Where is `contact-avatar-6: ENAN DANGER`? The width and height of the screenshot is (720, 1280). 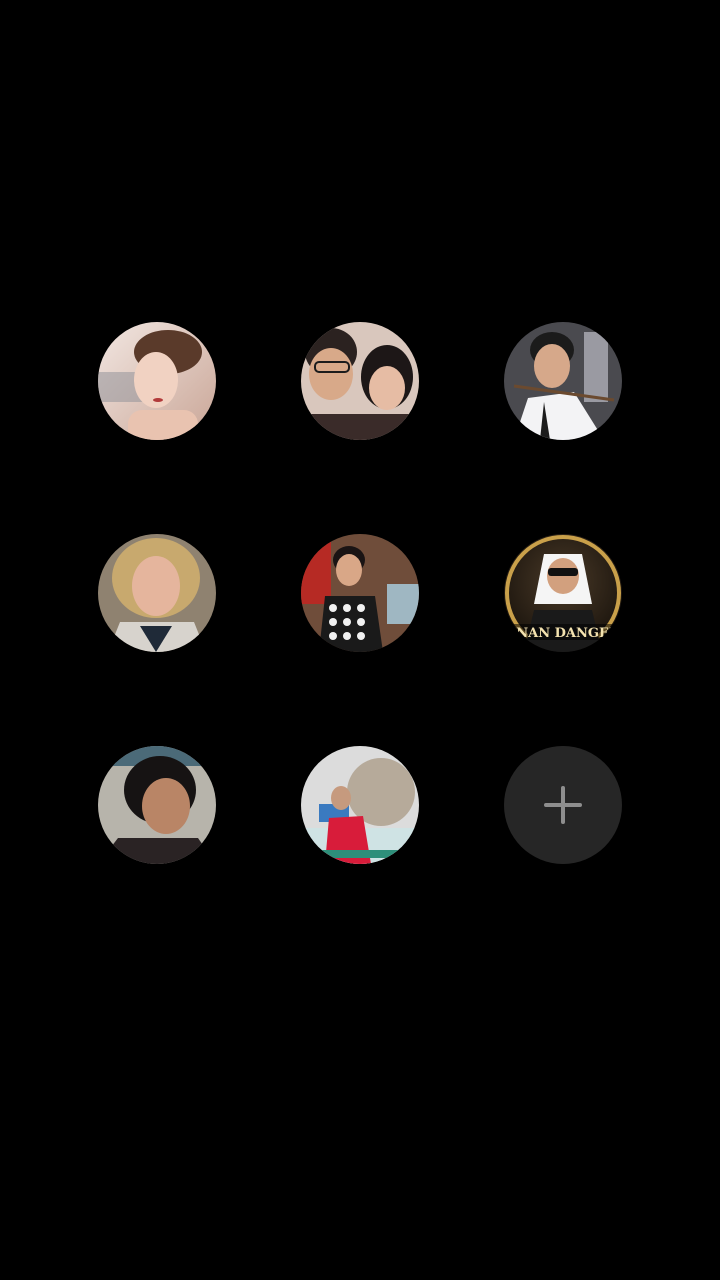
contact-avatar-6: ENAN DANGER is located at coordinates (563, 593).